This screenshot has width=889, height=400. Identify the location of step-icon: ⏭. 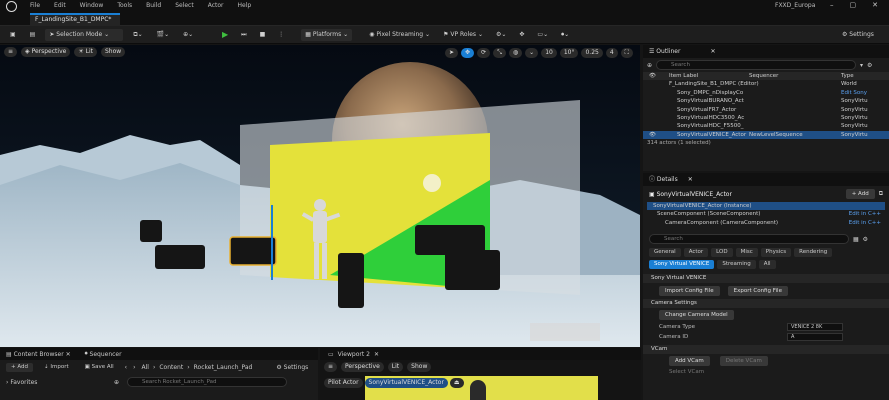
(243, 35).